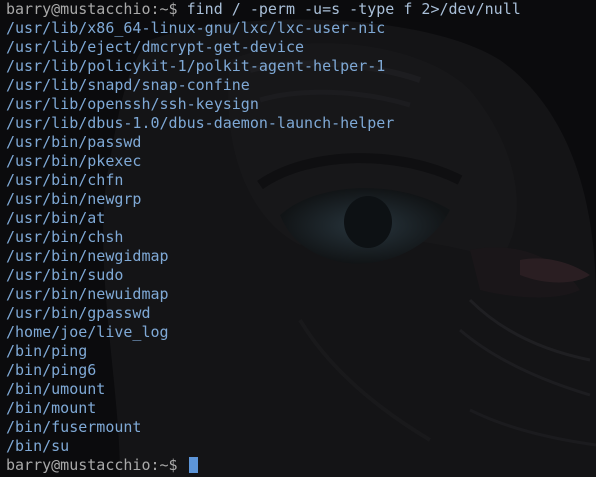 The height and width of the screenshot is (477, 596). What do you see at coordinates (74, 199) in the screenshot?
I see `output-line: /usr/bin/newgrp` at bounding box center [74, 199].